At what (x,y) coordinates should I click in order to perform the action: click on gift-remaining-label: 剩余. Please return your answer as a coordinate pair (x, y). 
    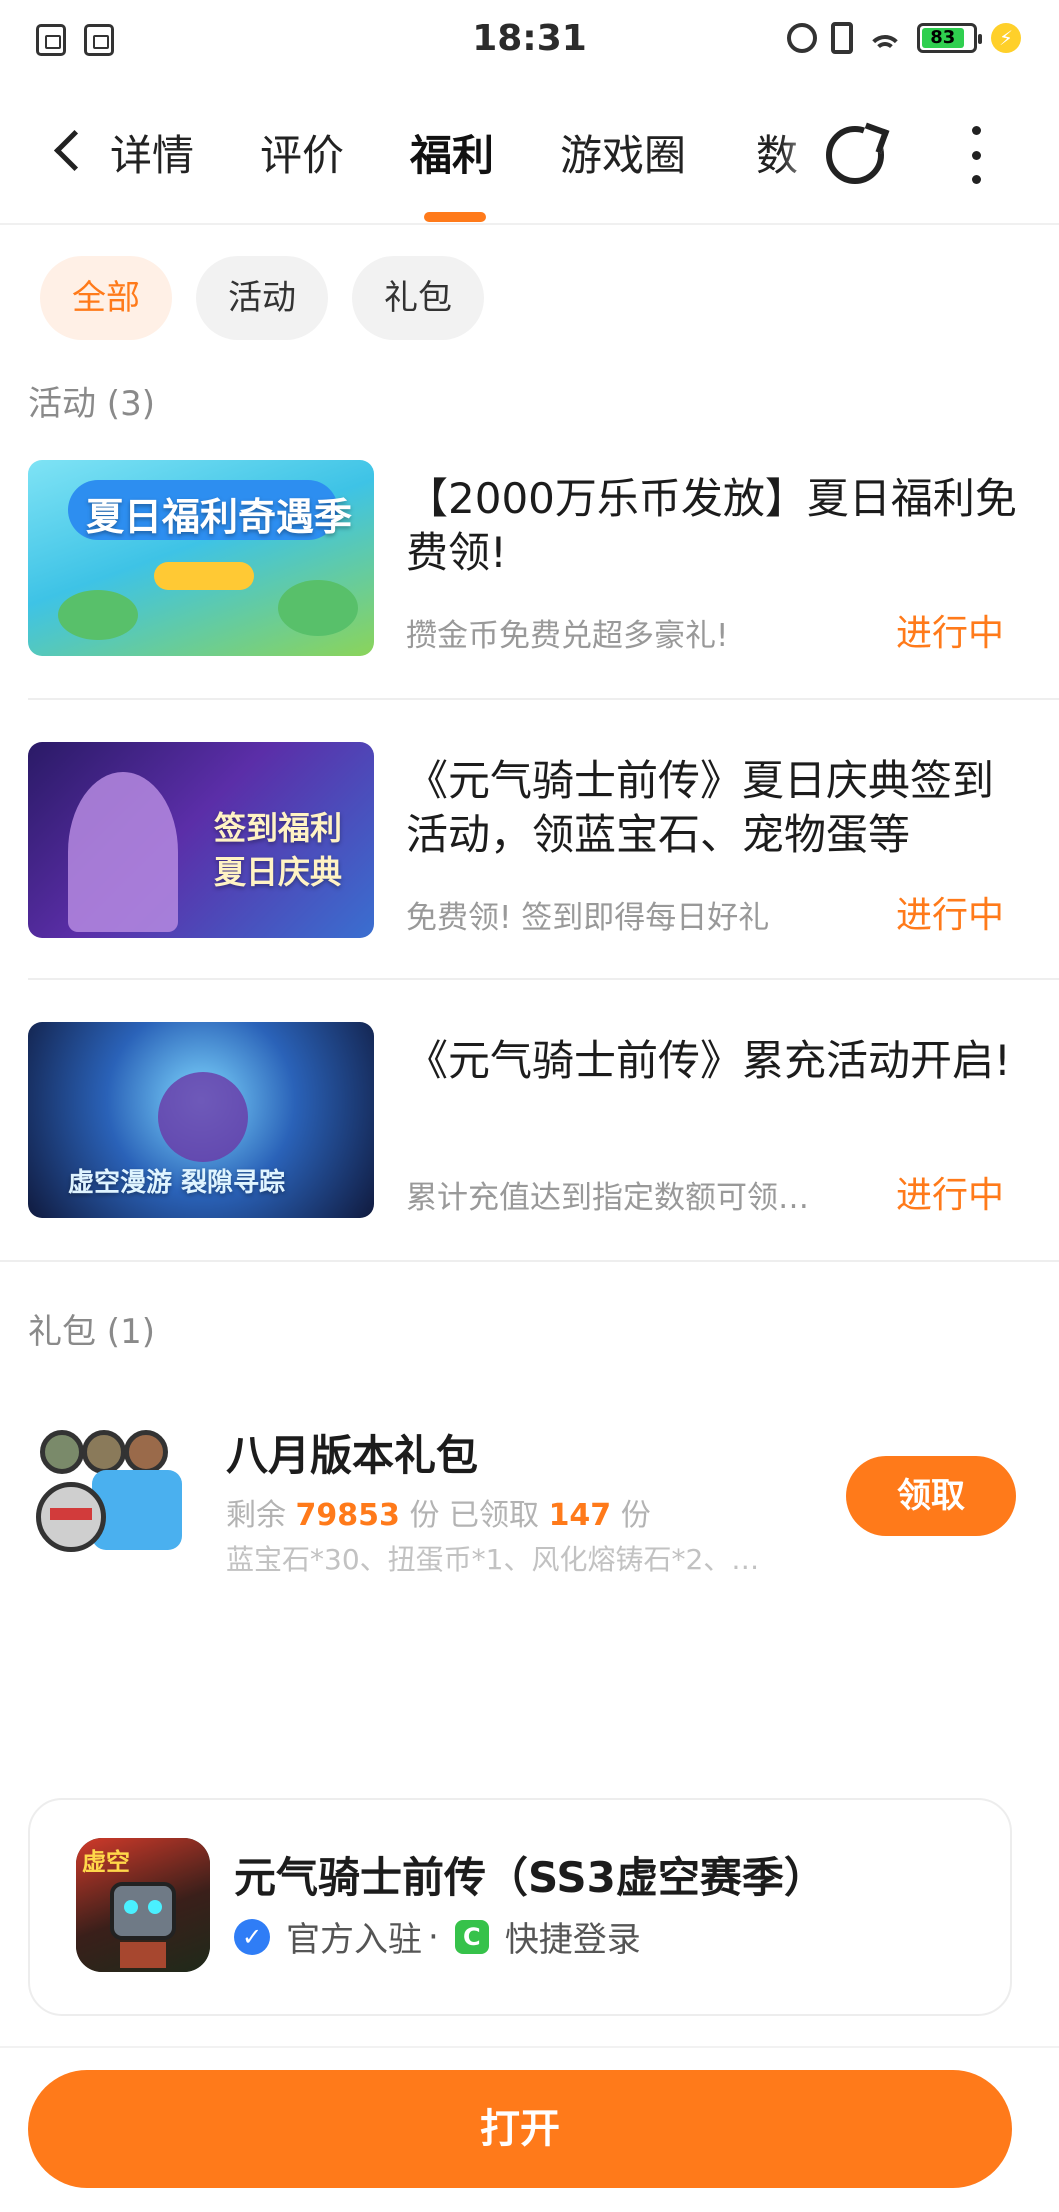
    Looking at the image, I should click on (256, 1515).